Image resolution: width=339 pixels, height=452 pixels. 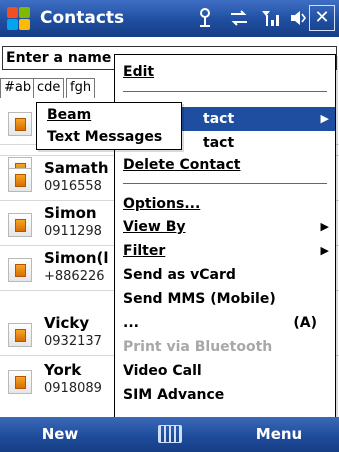 I want to click on menu-item-send-vcard: Send as vCard, so click(x=225, y=275).